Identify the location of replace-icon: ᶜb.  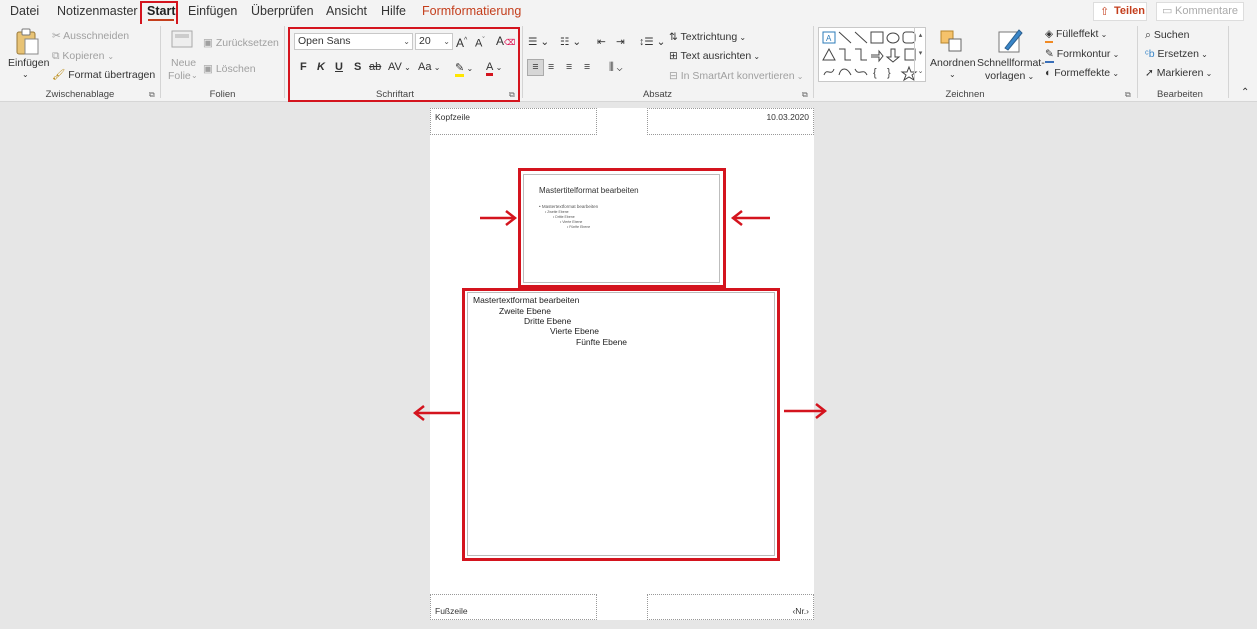
(1150, 54).